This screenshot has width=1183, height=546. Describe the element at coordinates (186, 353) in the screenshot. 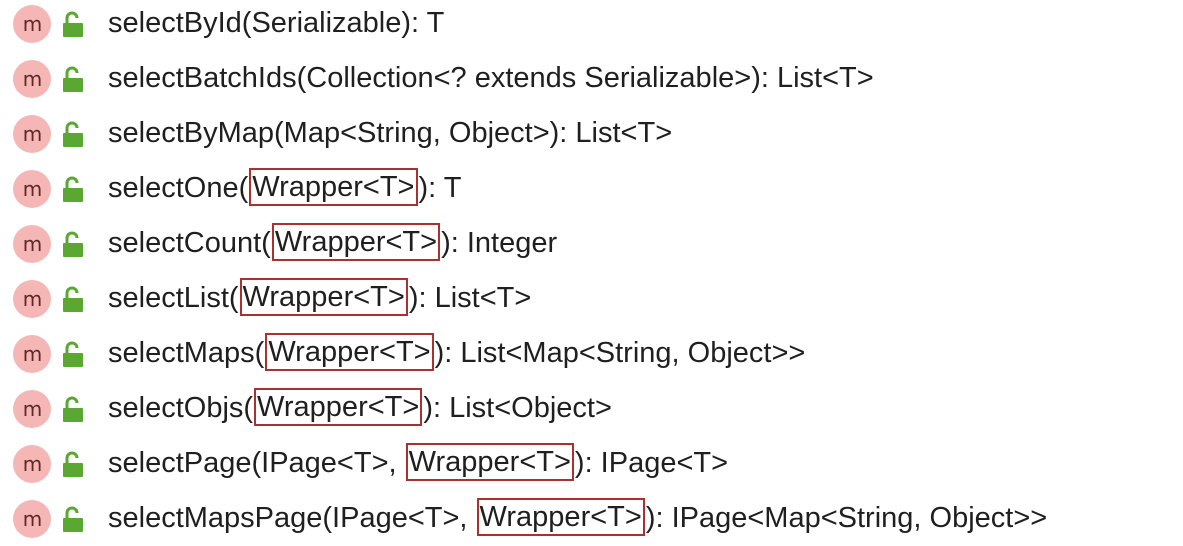

I see `signature-text: selectMaps(` at that location.